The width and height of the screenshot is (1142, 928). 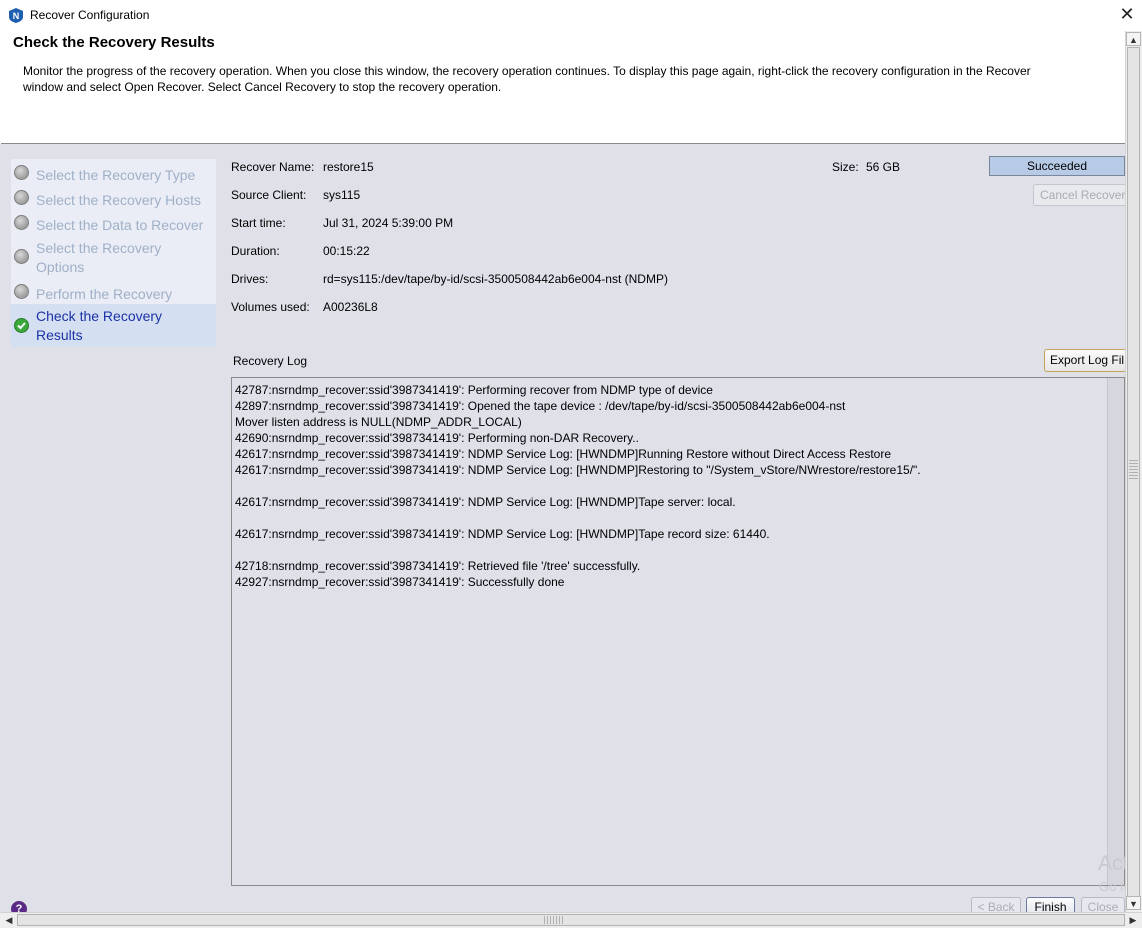 I want to click on recover-name-label: Recover Name:, so click(x=273, y=167).